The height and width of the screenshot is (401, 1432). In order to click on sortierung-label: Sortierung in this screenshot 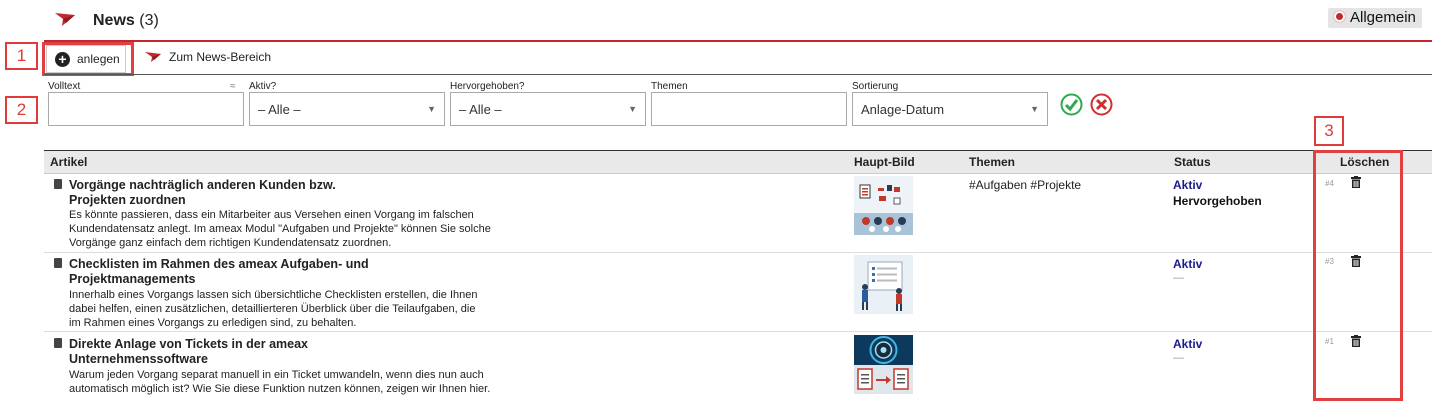, I will do `click(875, 86)`.